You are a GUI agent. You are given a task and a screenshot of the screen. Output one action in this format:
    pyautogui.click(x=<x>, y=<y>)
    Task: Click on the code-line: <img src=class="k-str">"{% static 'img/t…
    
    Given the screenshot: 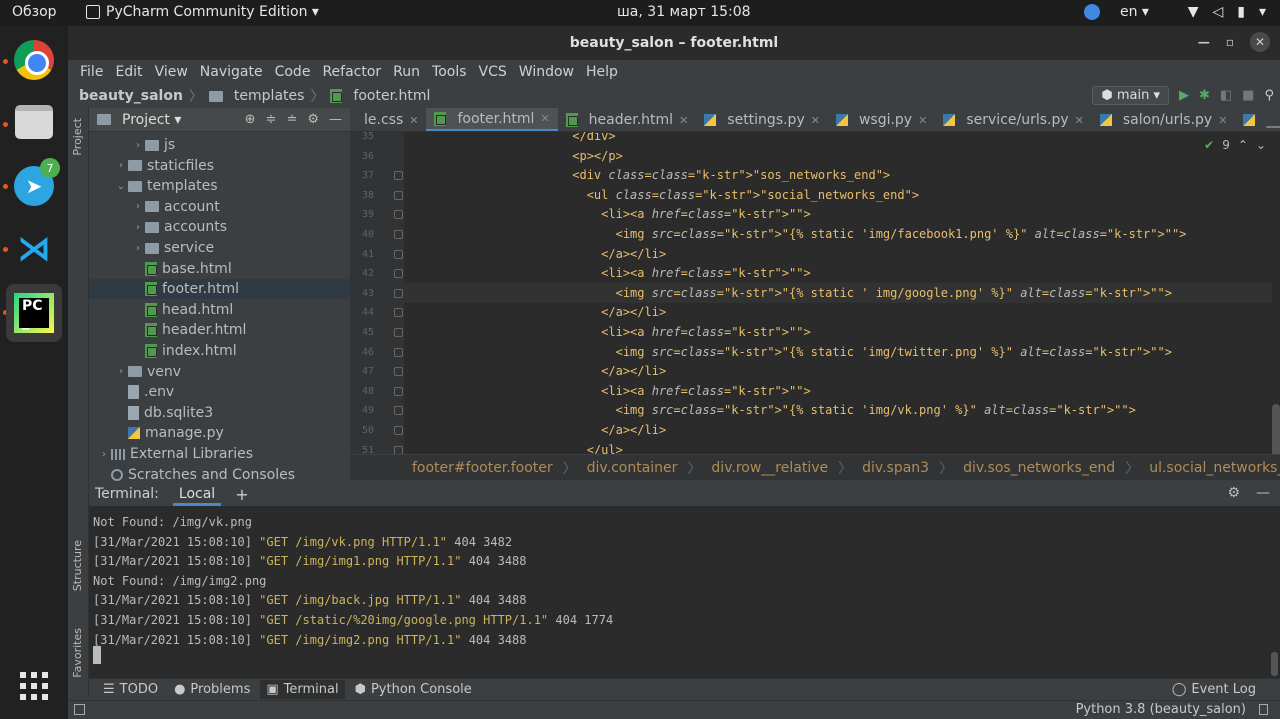 What is the action you would take?
    pyautogui.click(x=838, y=352)
    